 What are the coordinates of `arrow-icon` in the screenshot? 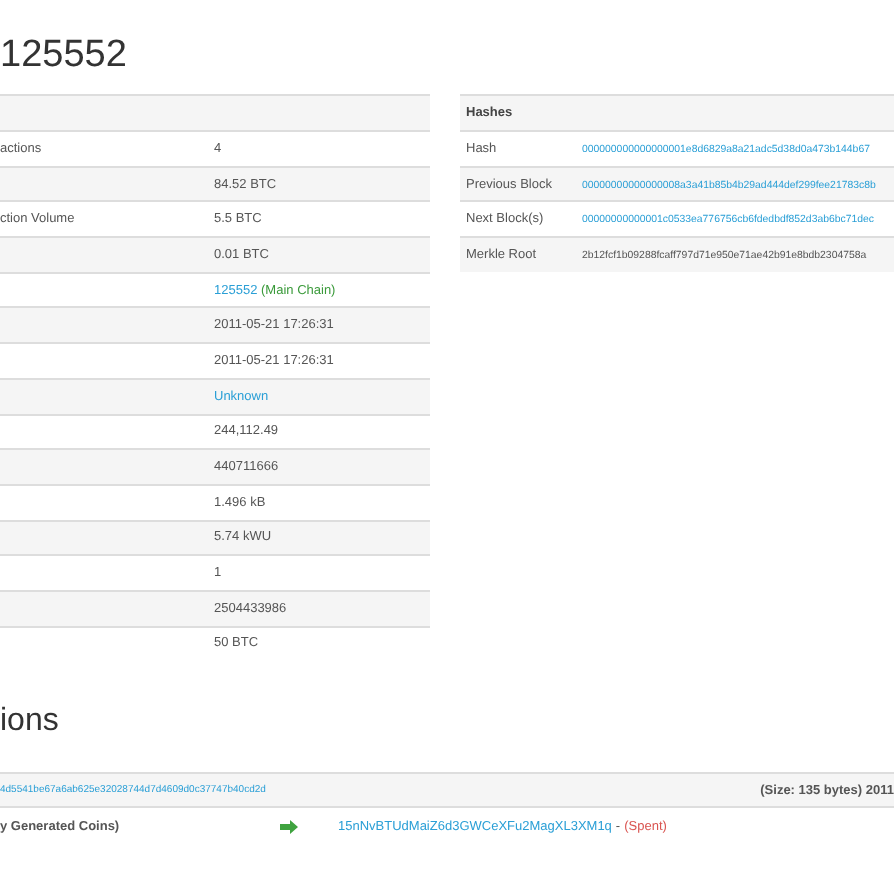 It's located at (289, 826).